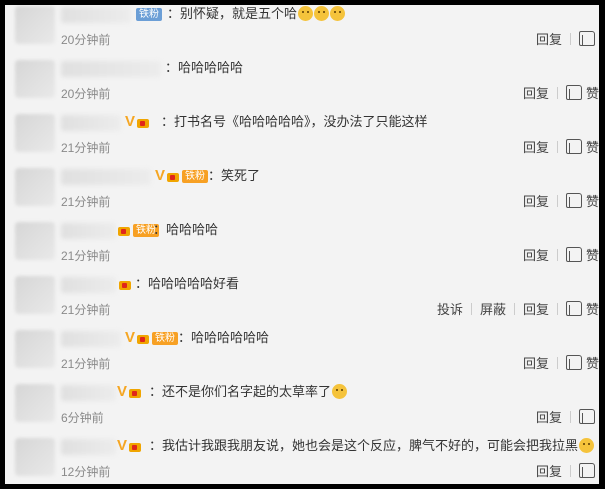  Describe the element at coordinates (302, 82) in the screenshot. I see `comment-item: ：哈哈哈哈哈 20分钟前 回复 赞` at that location.